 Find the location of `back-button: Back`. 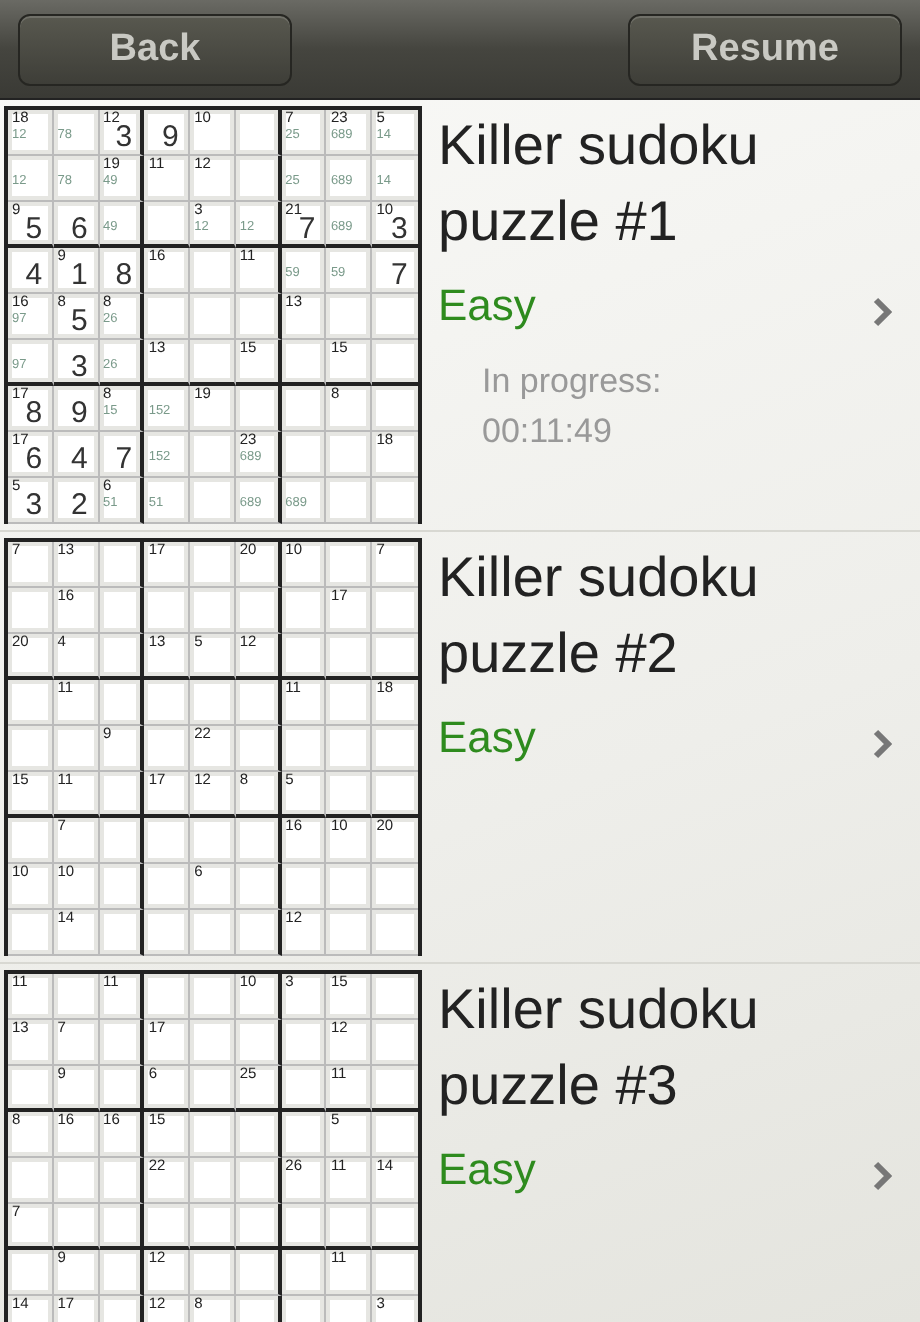

back-button: Back is located at coordinates (155, 49).